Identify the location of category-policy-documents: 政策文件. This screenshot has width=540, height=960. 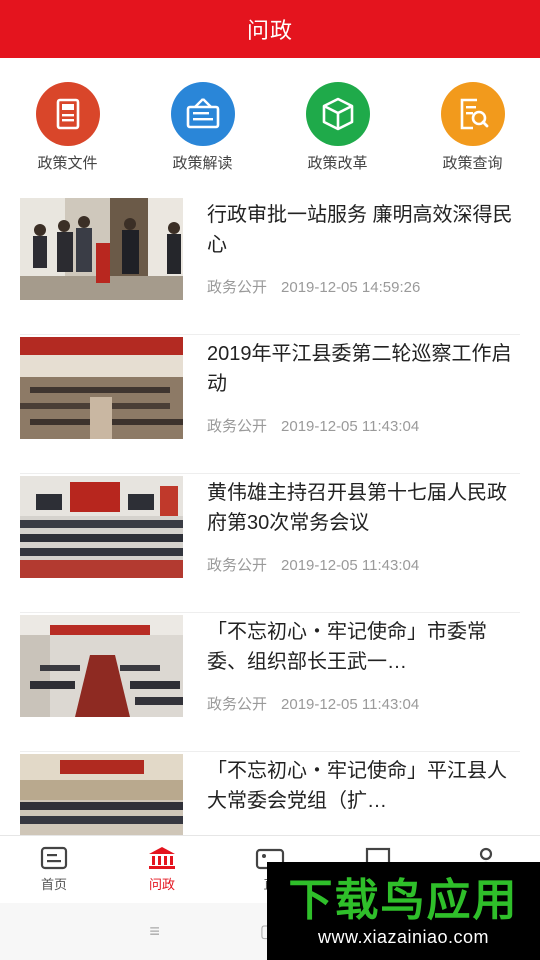
(67, 128).